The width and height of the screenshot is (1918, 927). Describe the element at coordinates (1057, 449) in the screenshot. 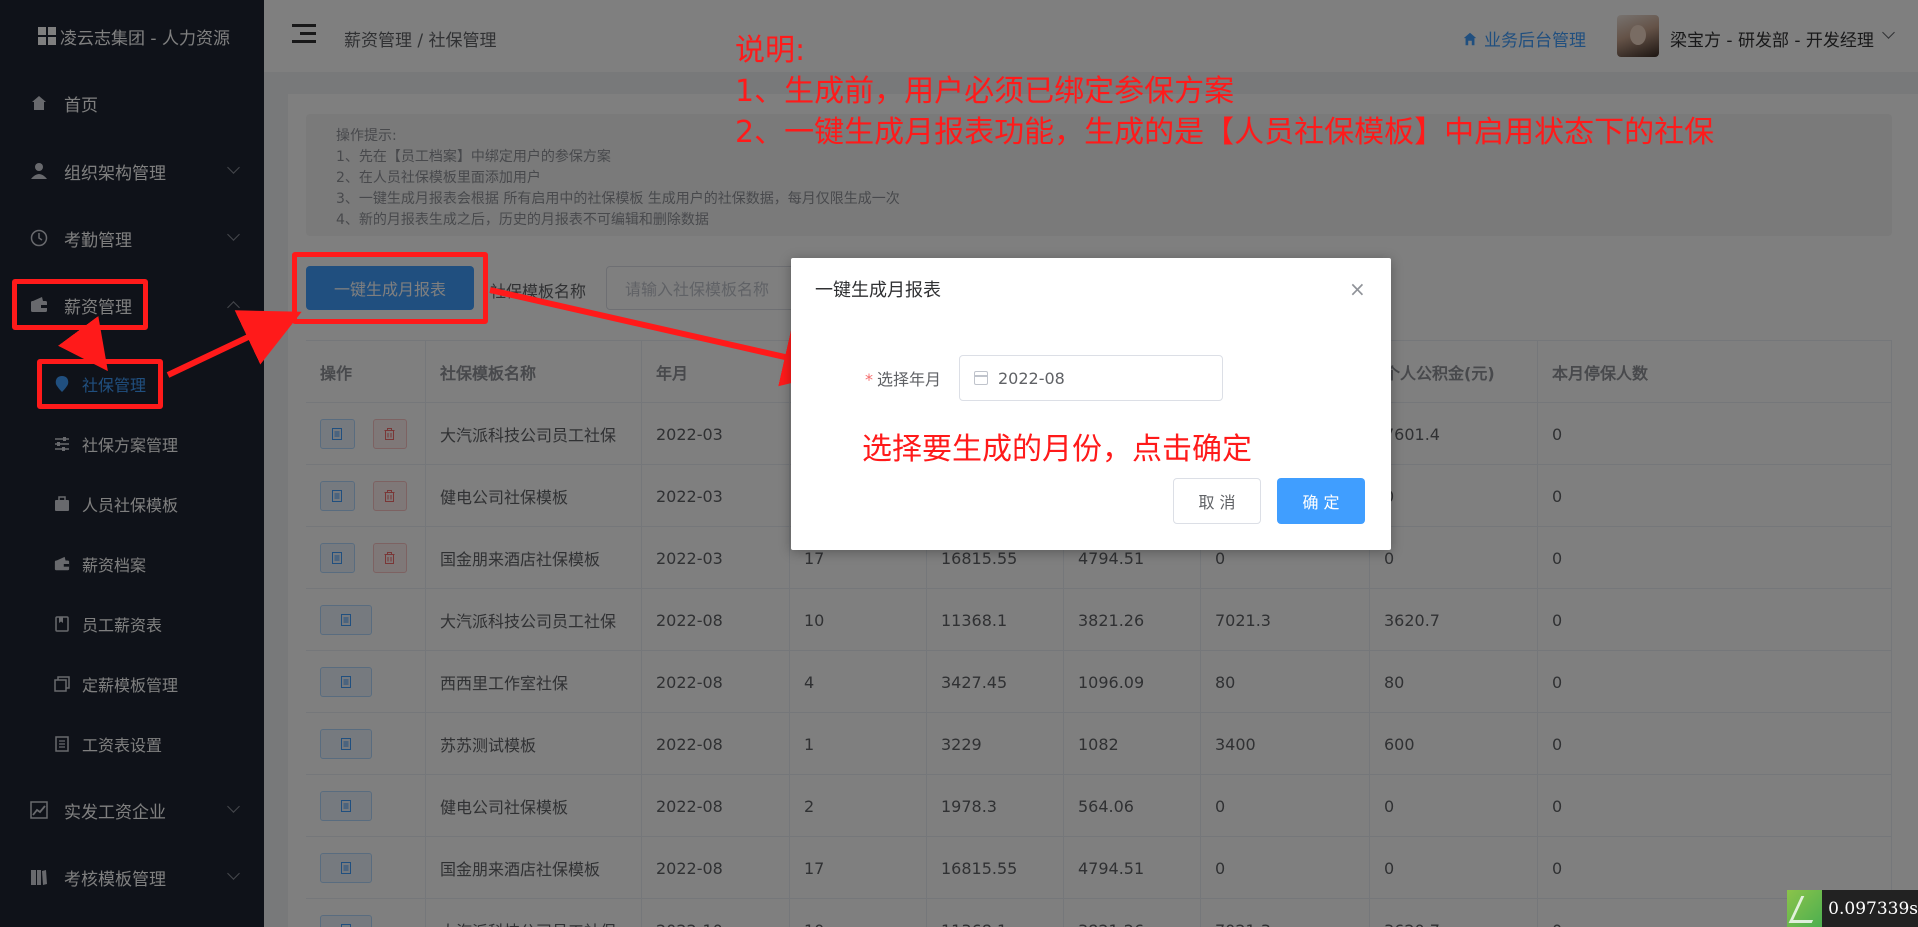

I see `dialog-hint: 选择要生成的月份，点击确定` at that location.